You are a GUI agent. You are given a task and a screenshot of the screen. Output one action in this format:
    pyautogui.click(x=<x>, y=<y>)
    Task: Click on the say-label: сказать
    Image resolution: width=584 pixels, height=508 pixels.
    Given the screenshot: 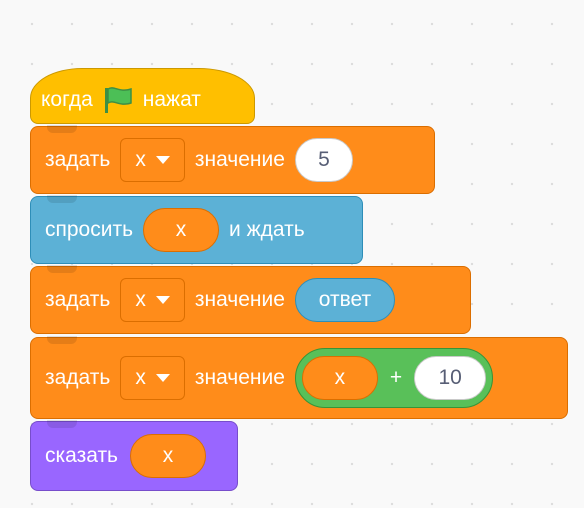 What is the action you would take?
    pyautogui.click(x=81, y=455)
    